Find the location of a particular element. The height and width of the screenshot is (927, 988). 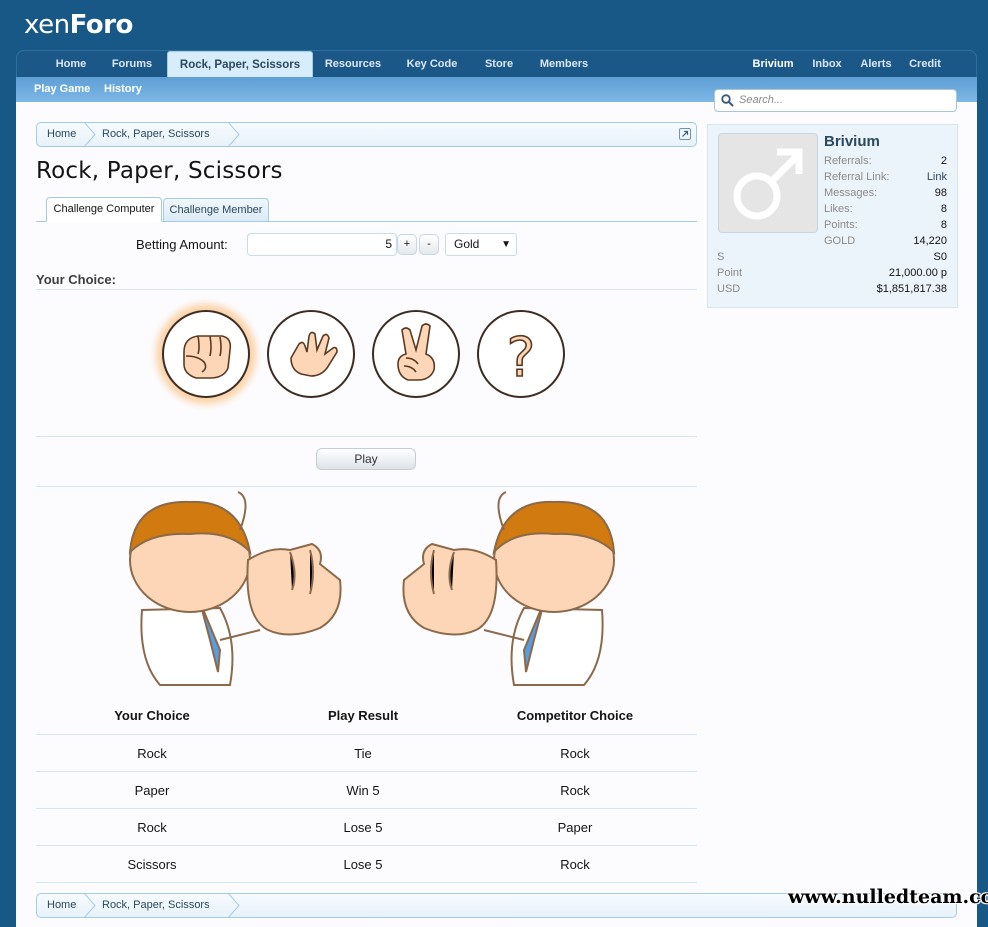

nav-account-brivium: Brivium is located at coordinates (773, 64).